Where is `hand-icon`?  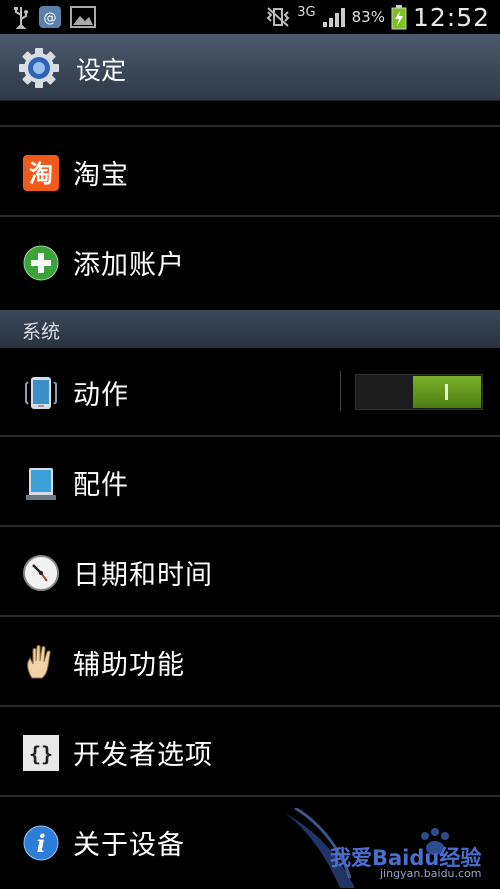
hand-icon is located at coordinates (39, 662).